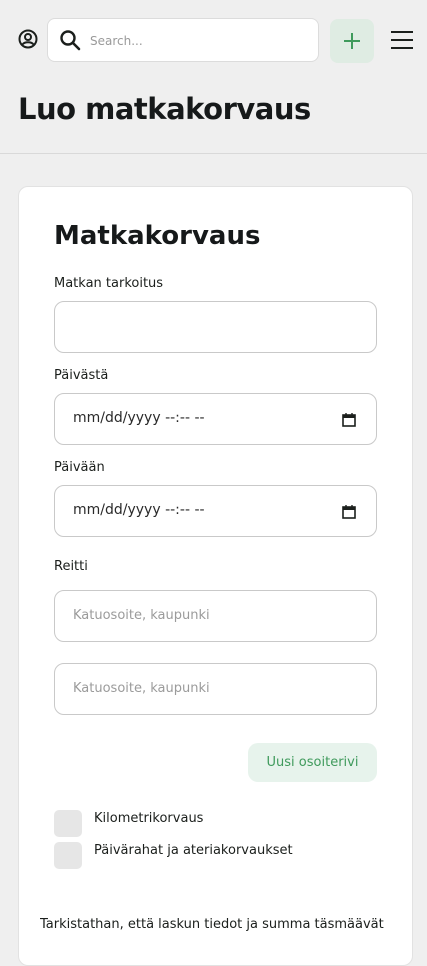 The image size is (427, 966). Describe the element at coordinates (193, 850) in the screenshot. I see `per-diem-checkbox-label: Päivärahat ja ateriakorvaukset` at that location.